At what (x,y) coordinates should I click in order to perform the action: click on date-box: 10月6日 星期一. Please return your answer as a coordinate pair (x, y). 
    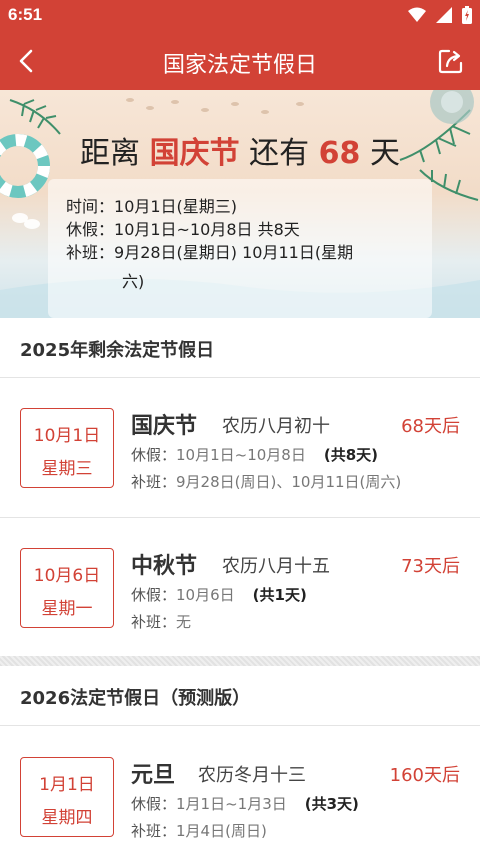
    Looking at the image, I should click on (67, 588).